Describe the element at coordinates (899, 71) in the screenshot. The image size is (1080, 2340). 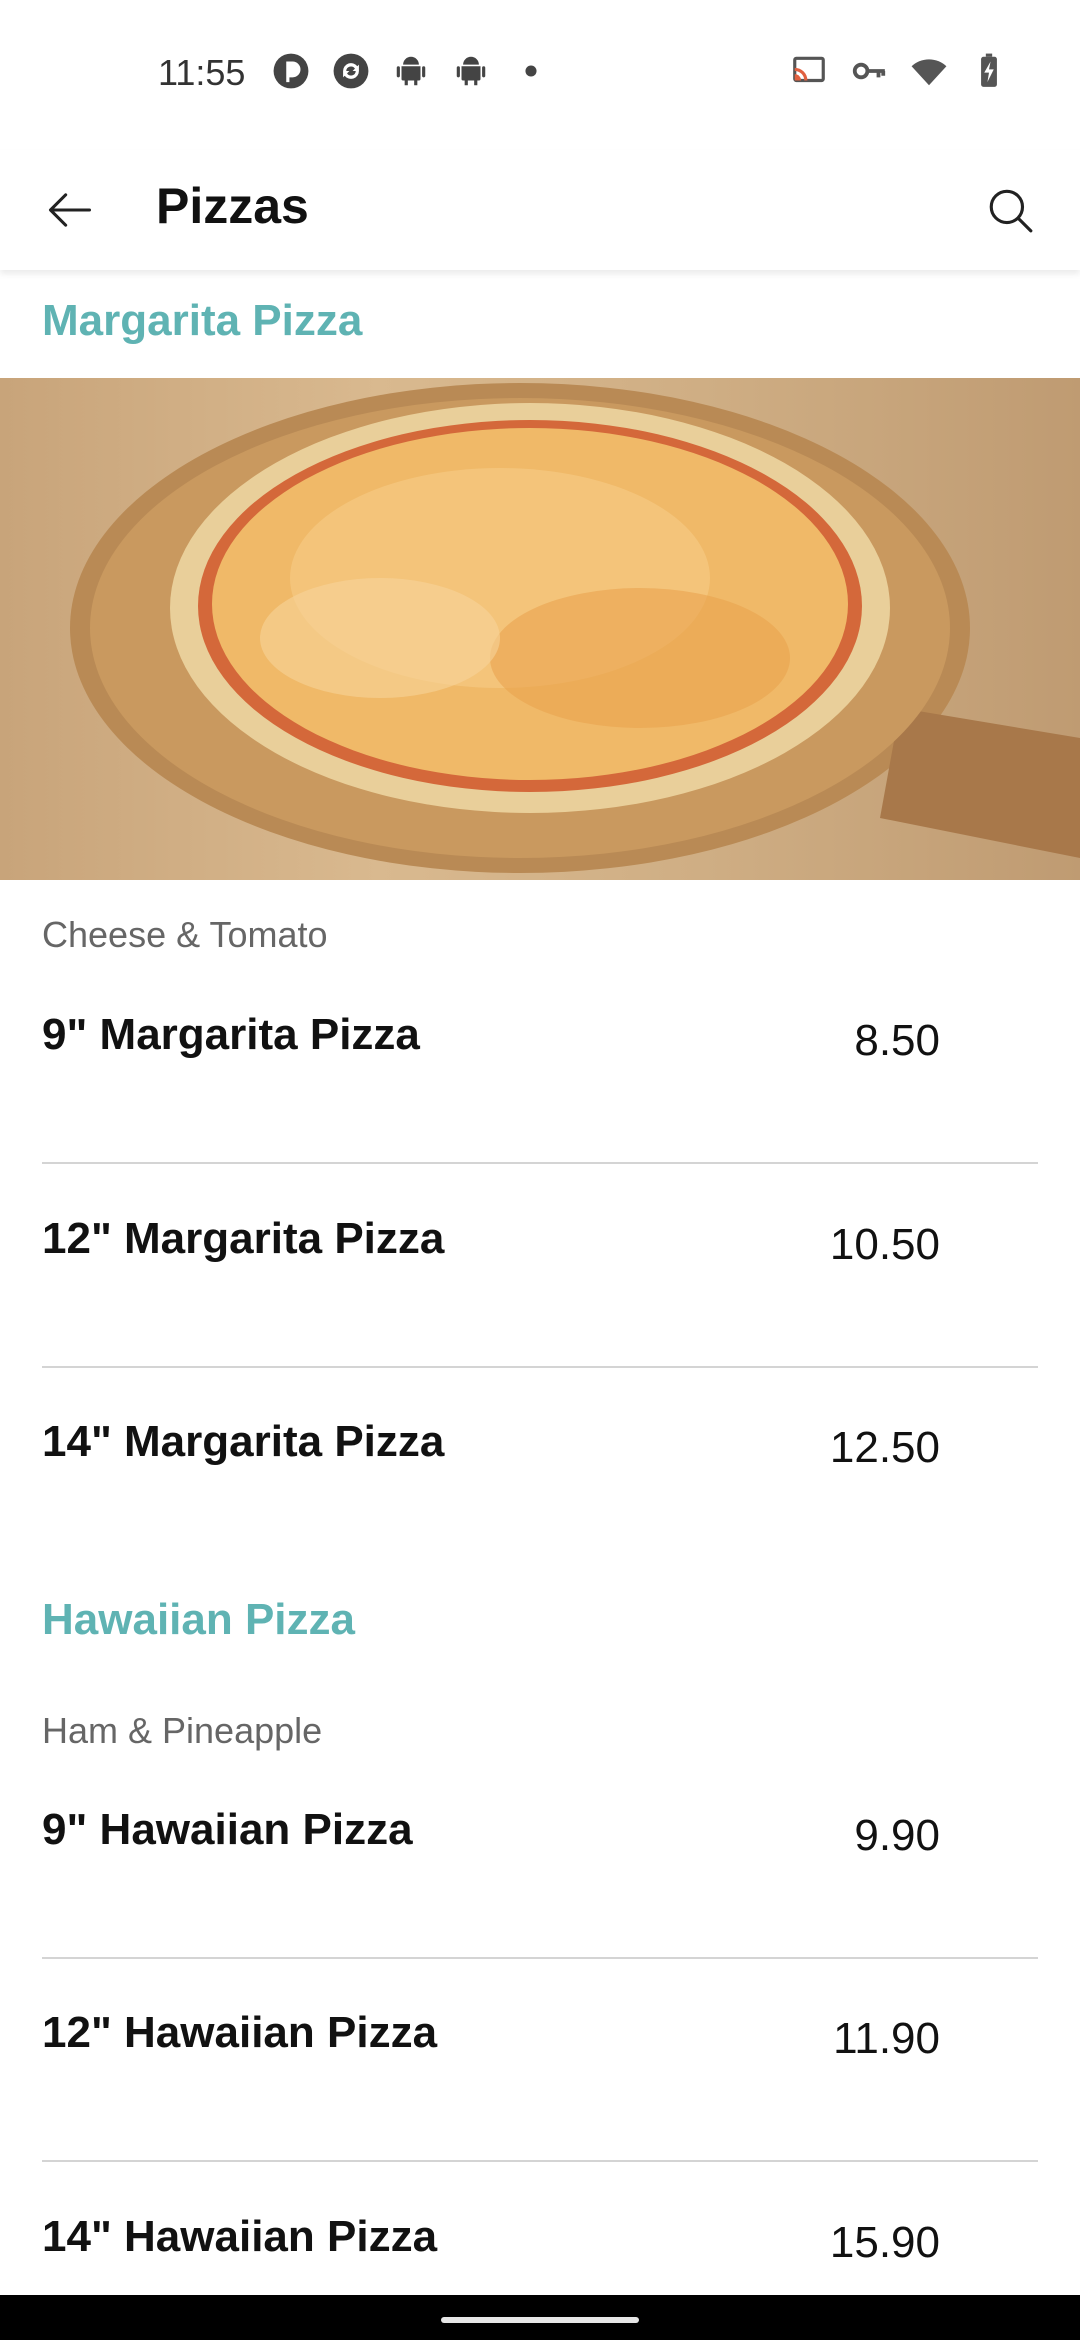
I see `system-icons` at that location.